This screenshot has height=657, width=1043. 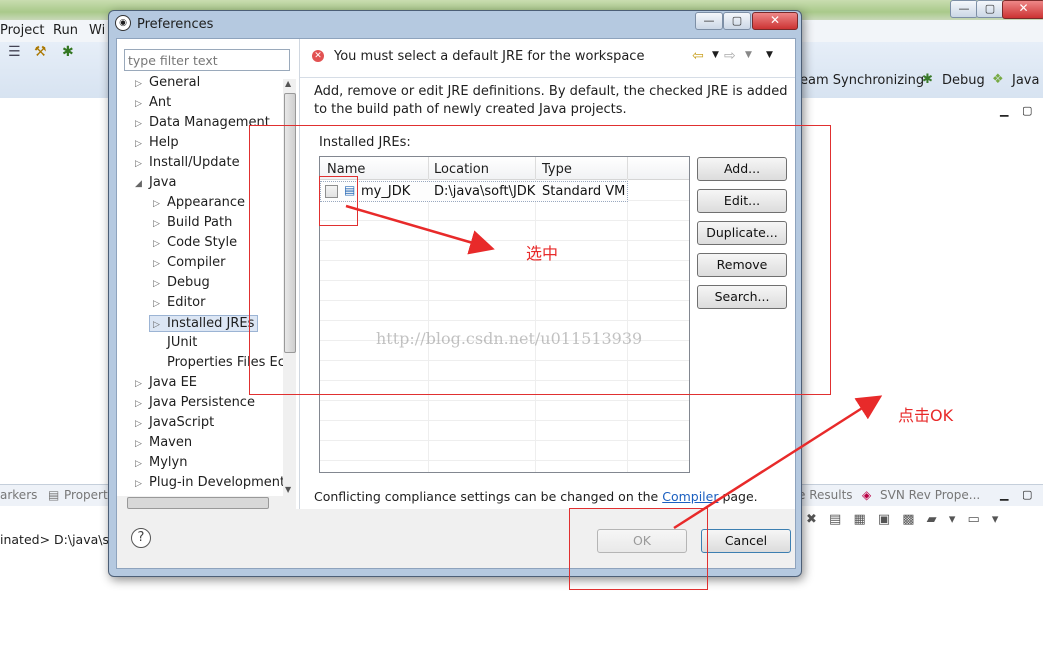 I want to click on arrow-to-ok, so click(x=778, y=462).